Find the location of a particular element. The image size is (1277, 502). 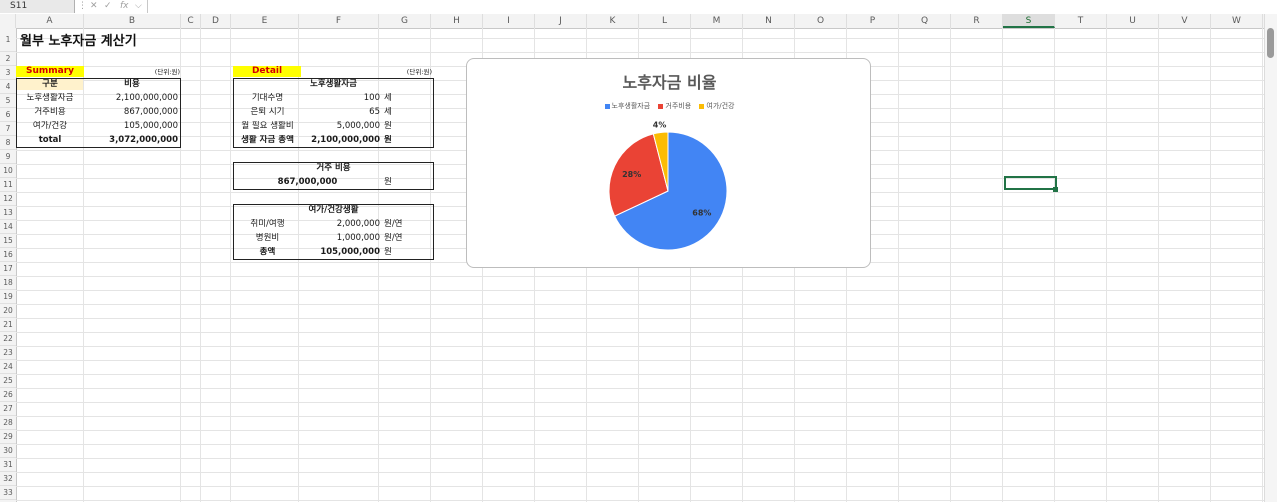

more-options-icon: ⋮ is located at coordinates (82, 6).